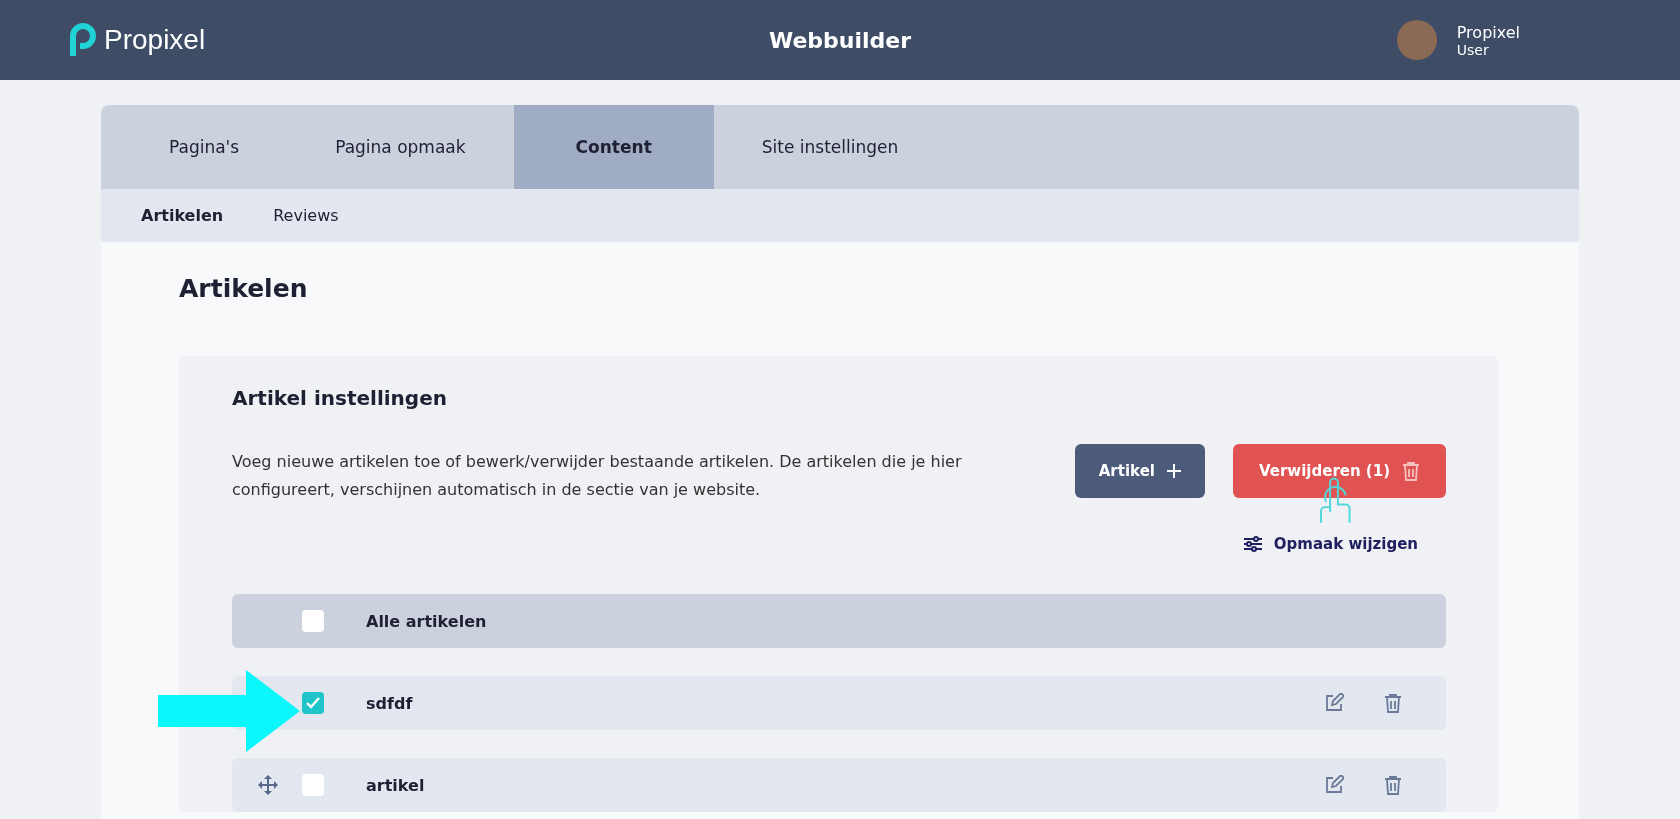 This screenshot has width=1680, height=819. Describe the element at coordinates (613, 147) in the screenshot. I see `tab: Content` at that location.